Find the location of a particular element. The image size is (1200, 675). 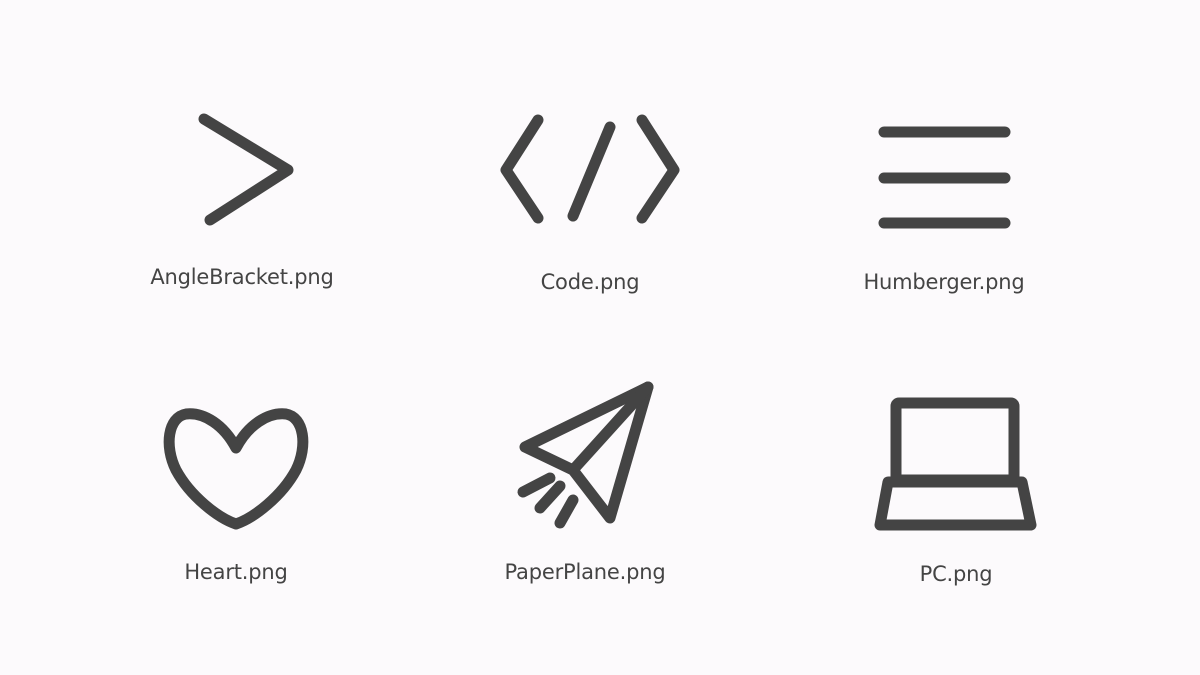

icon-tile-code: Code.png is located at coordinates (590, 210).